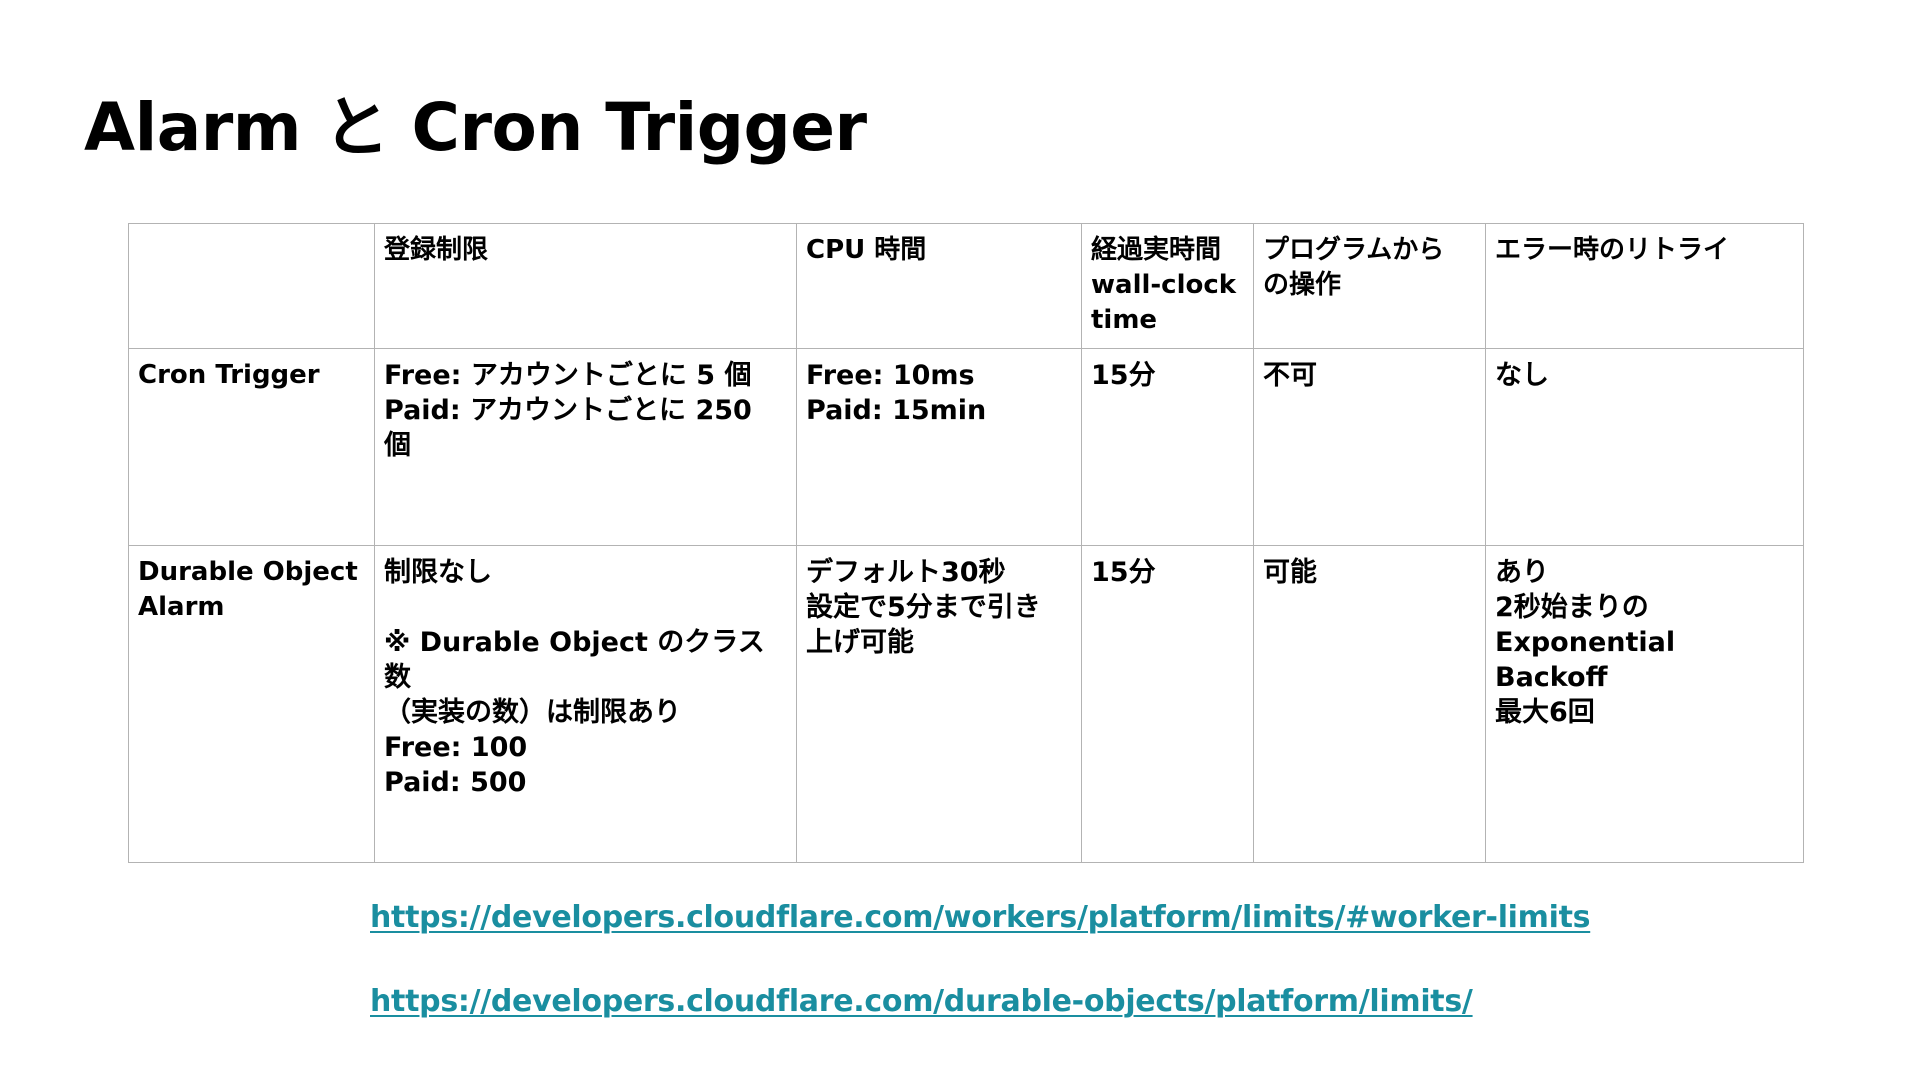  I want to click on header-cell-registration-limit: 登録制限, so click(585, 286).